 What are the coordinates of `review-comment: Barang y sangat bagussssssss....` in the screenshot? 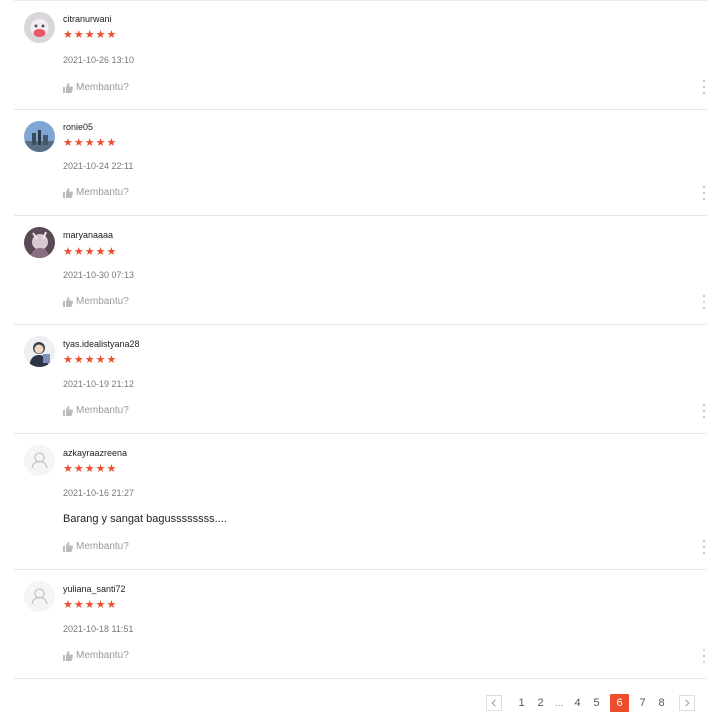 It's located at (145, 519).